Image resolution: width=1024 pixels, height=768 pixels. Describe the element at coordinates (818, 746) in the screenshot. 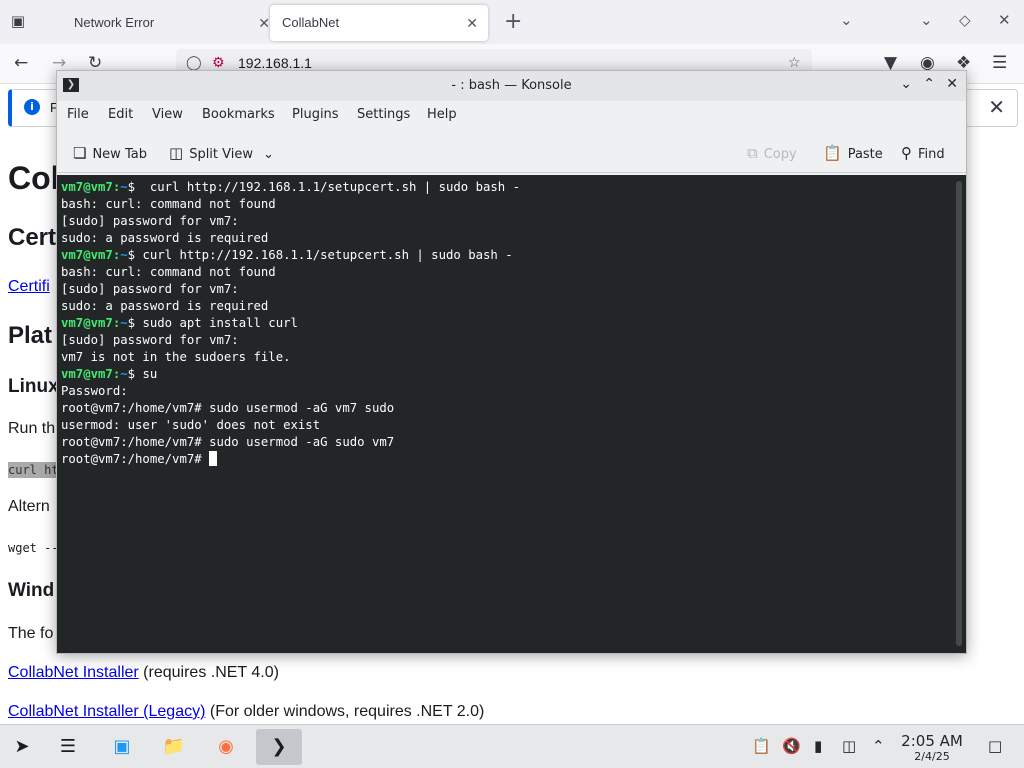

I see `battery-icon: ▮` at that location.